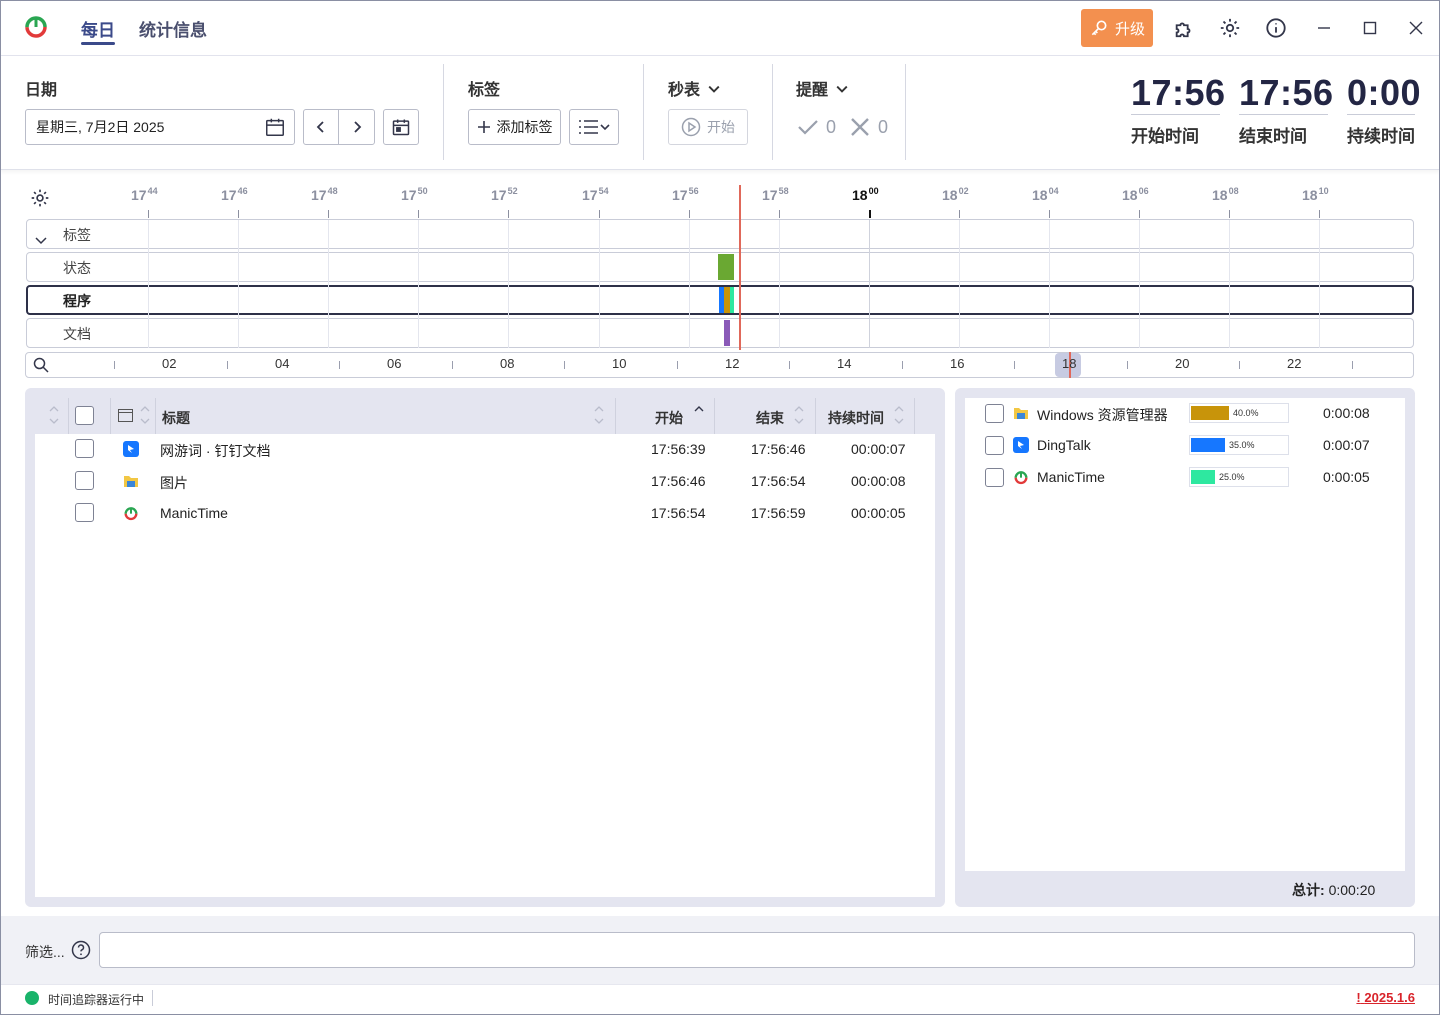  Describe the element at coordinates (963, 191) in the screenshot. I see `tick-minute: 02` at that location.